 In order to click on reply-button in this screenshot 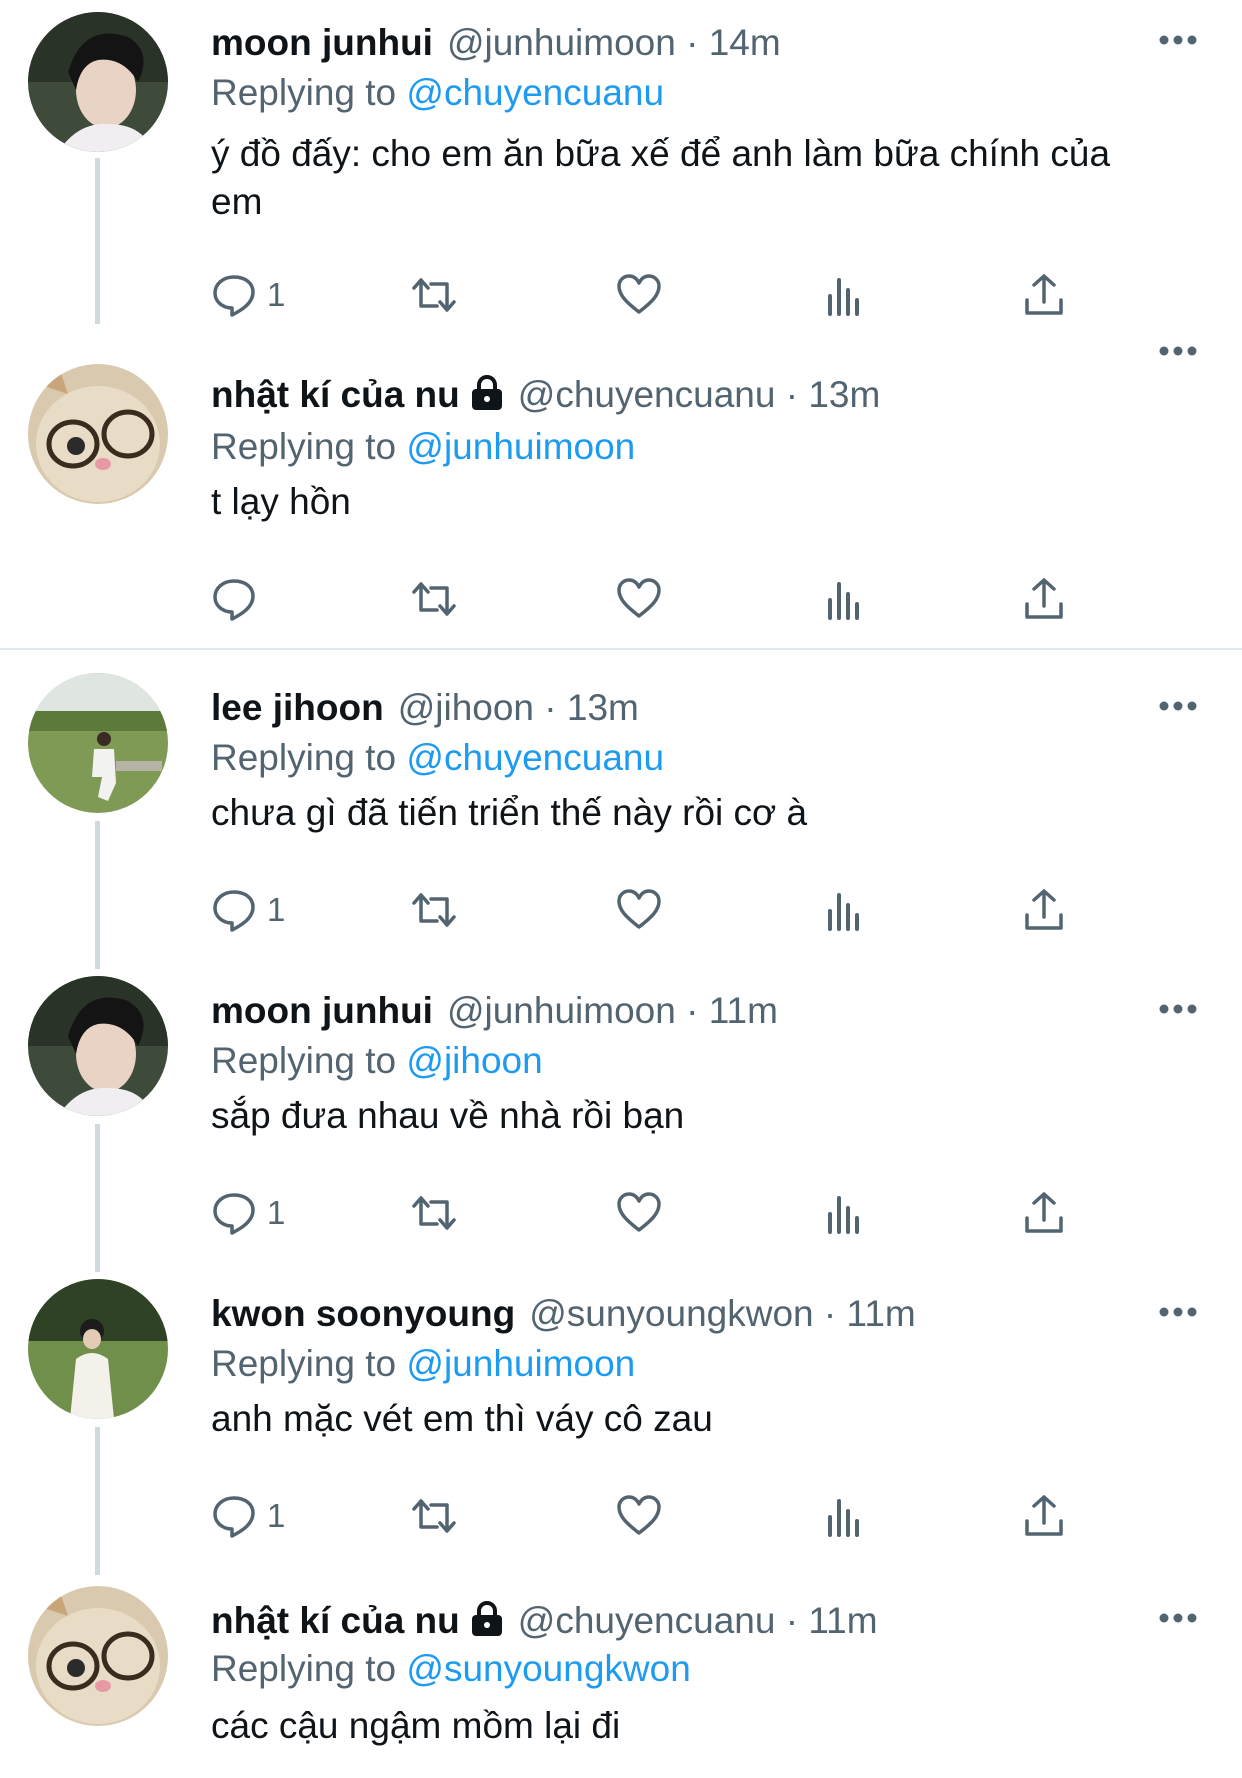, I will do `click(239, 599)`.